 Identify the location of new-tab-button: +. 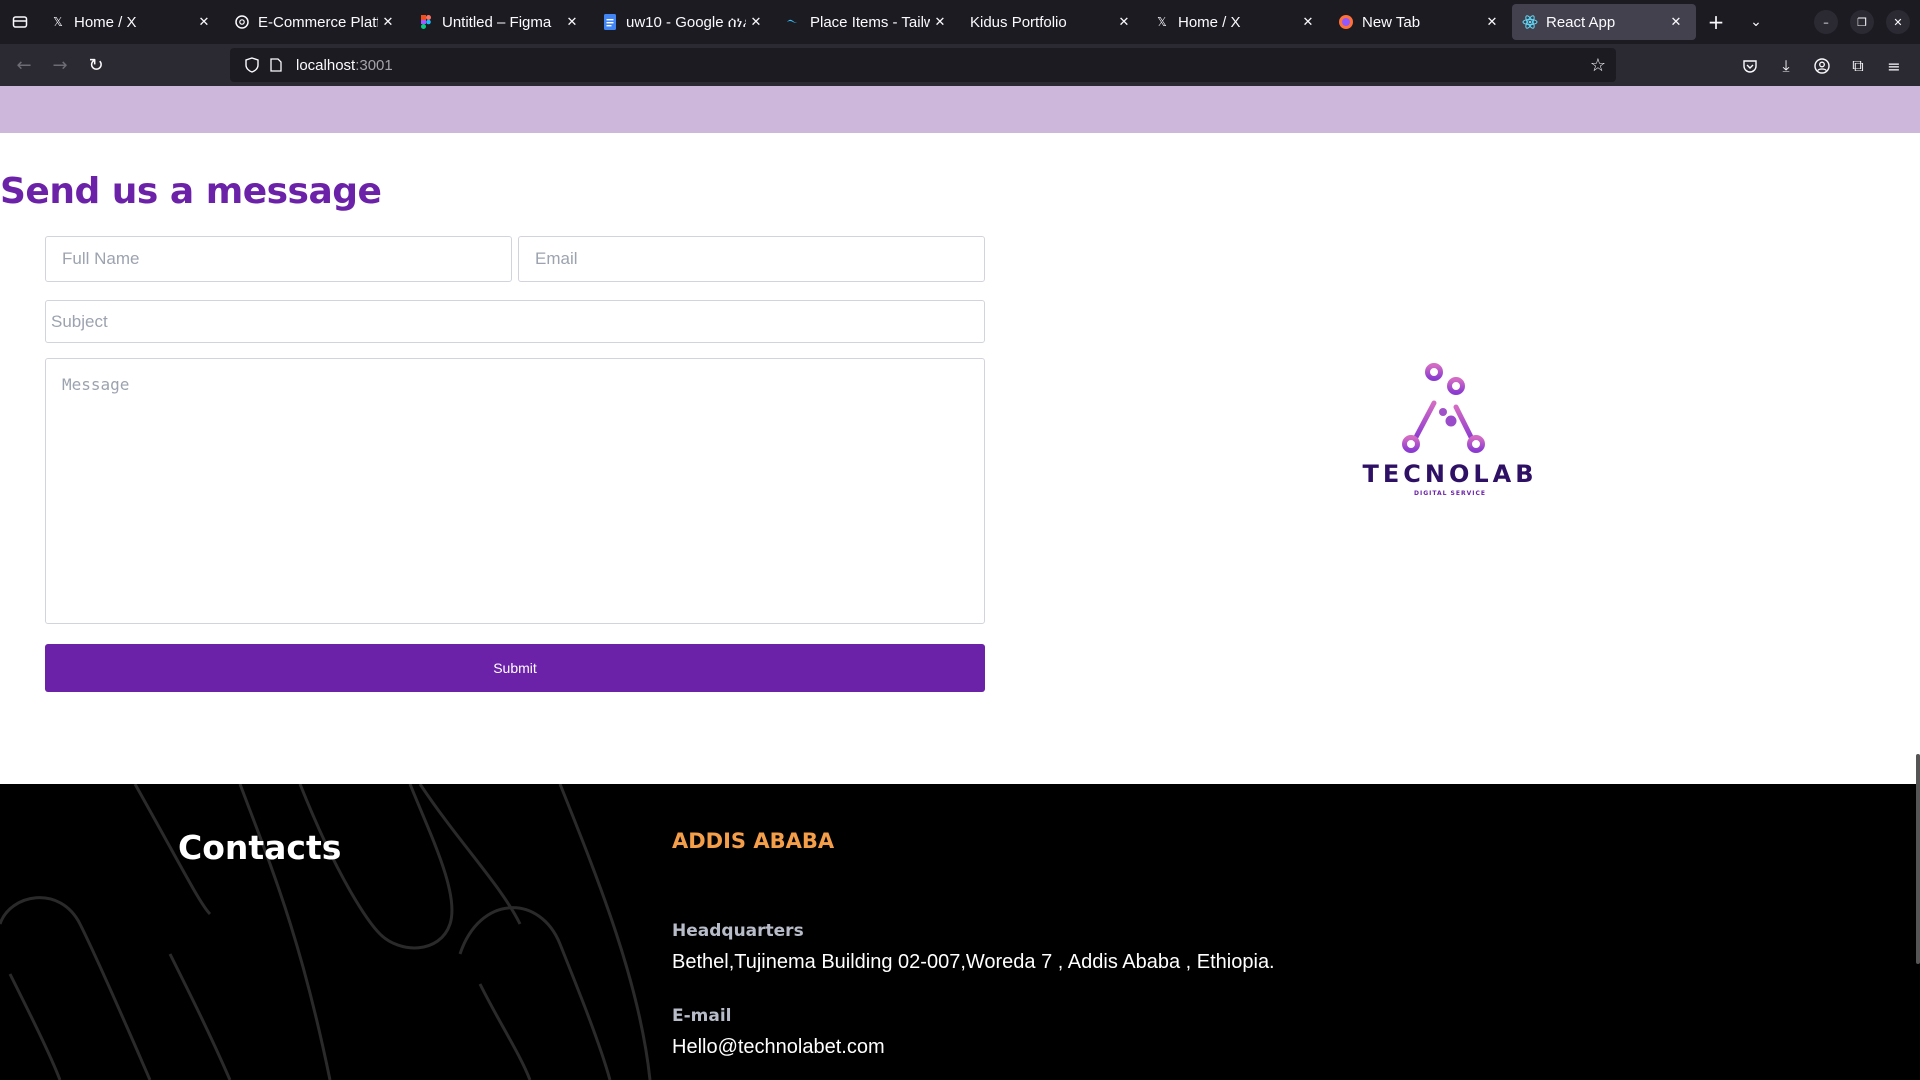
(1716, 22).